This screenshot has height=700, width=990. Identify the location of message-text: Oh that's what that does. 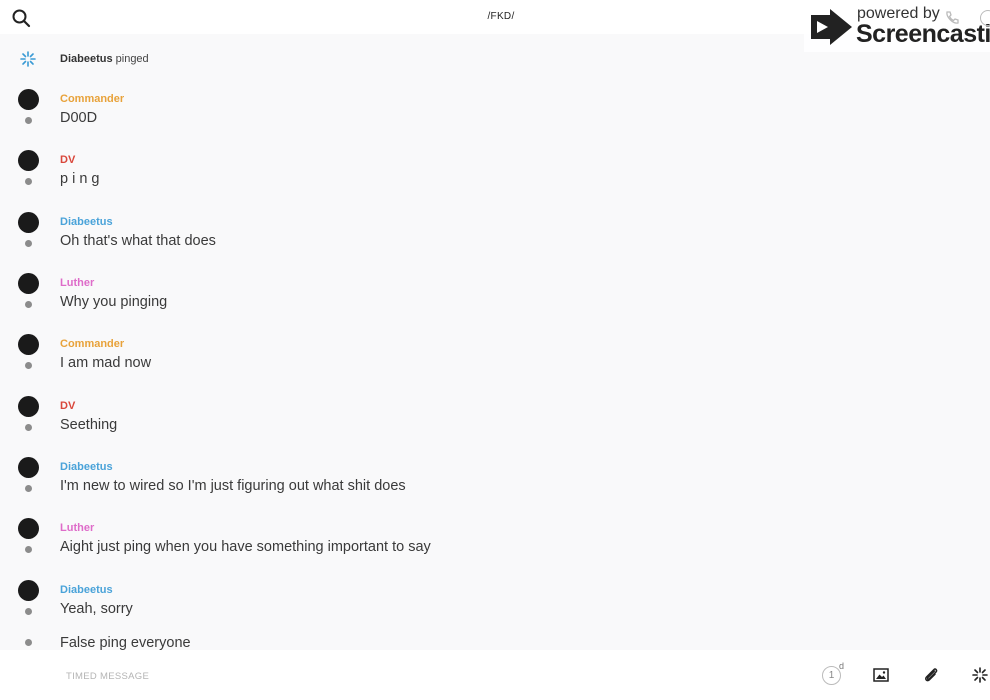
(138, 241).